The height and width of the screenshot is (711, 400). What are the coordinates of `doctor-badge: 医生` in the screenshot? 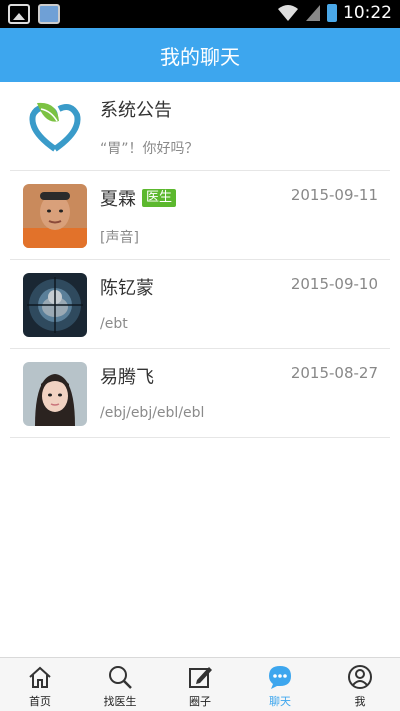 It's located at (159, 198).